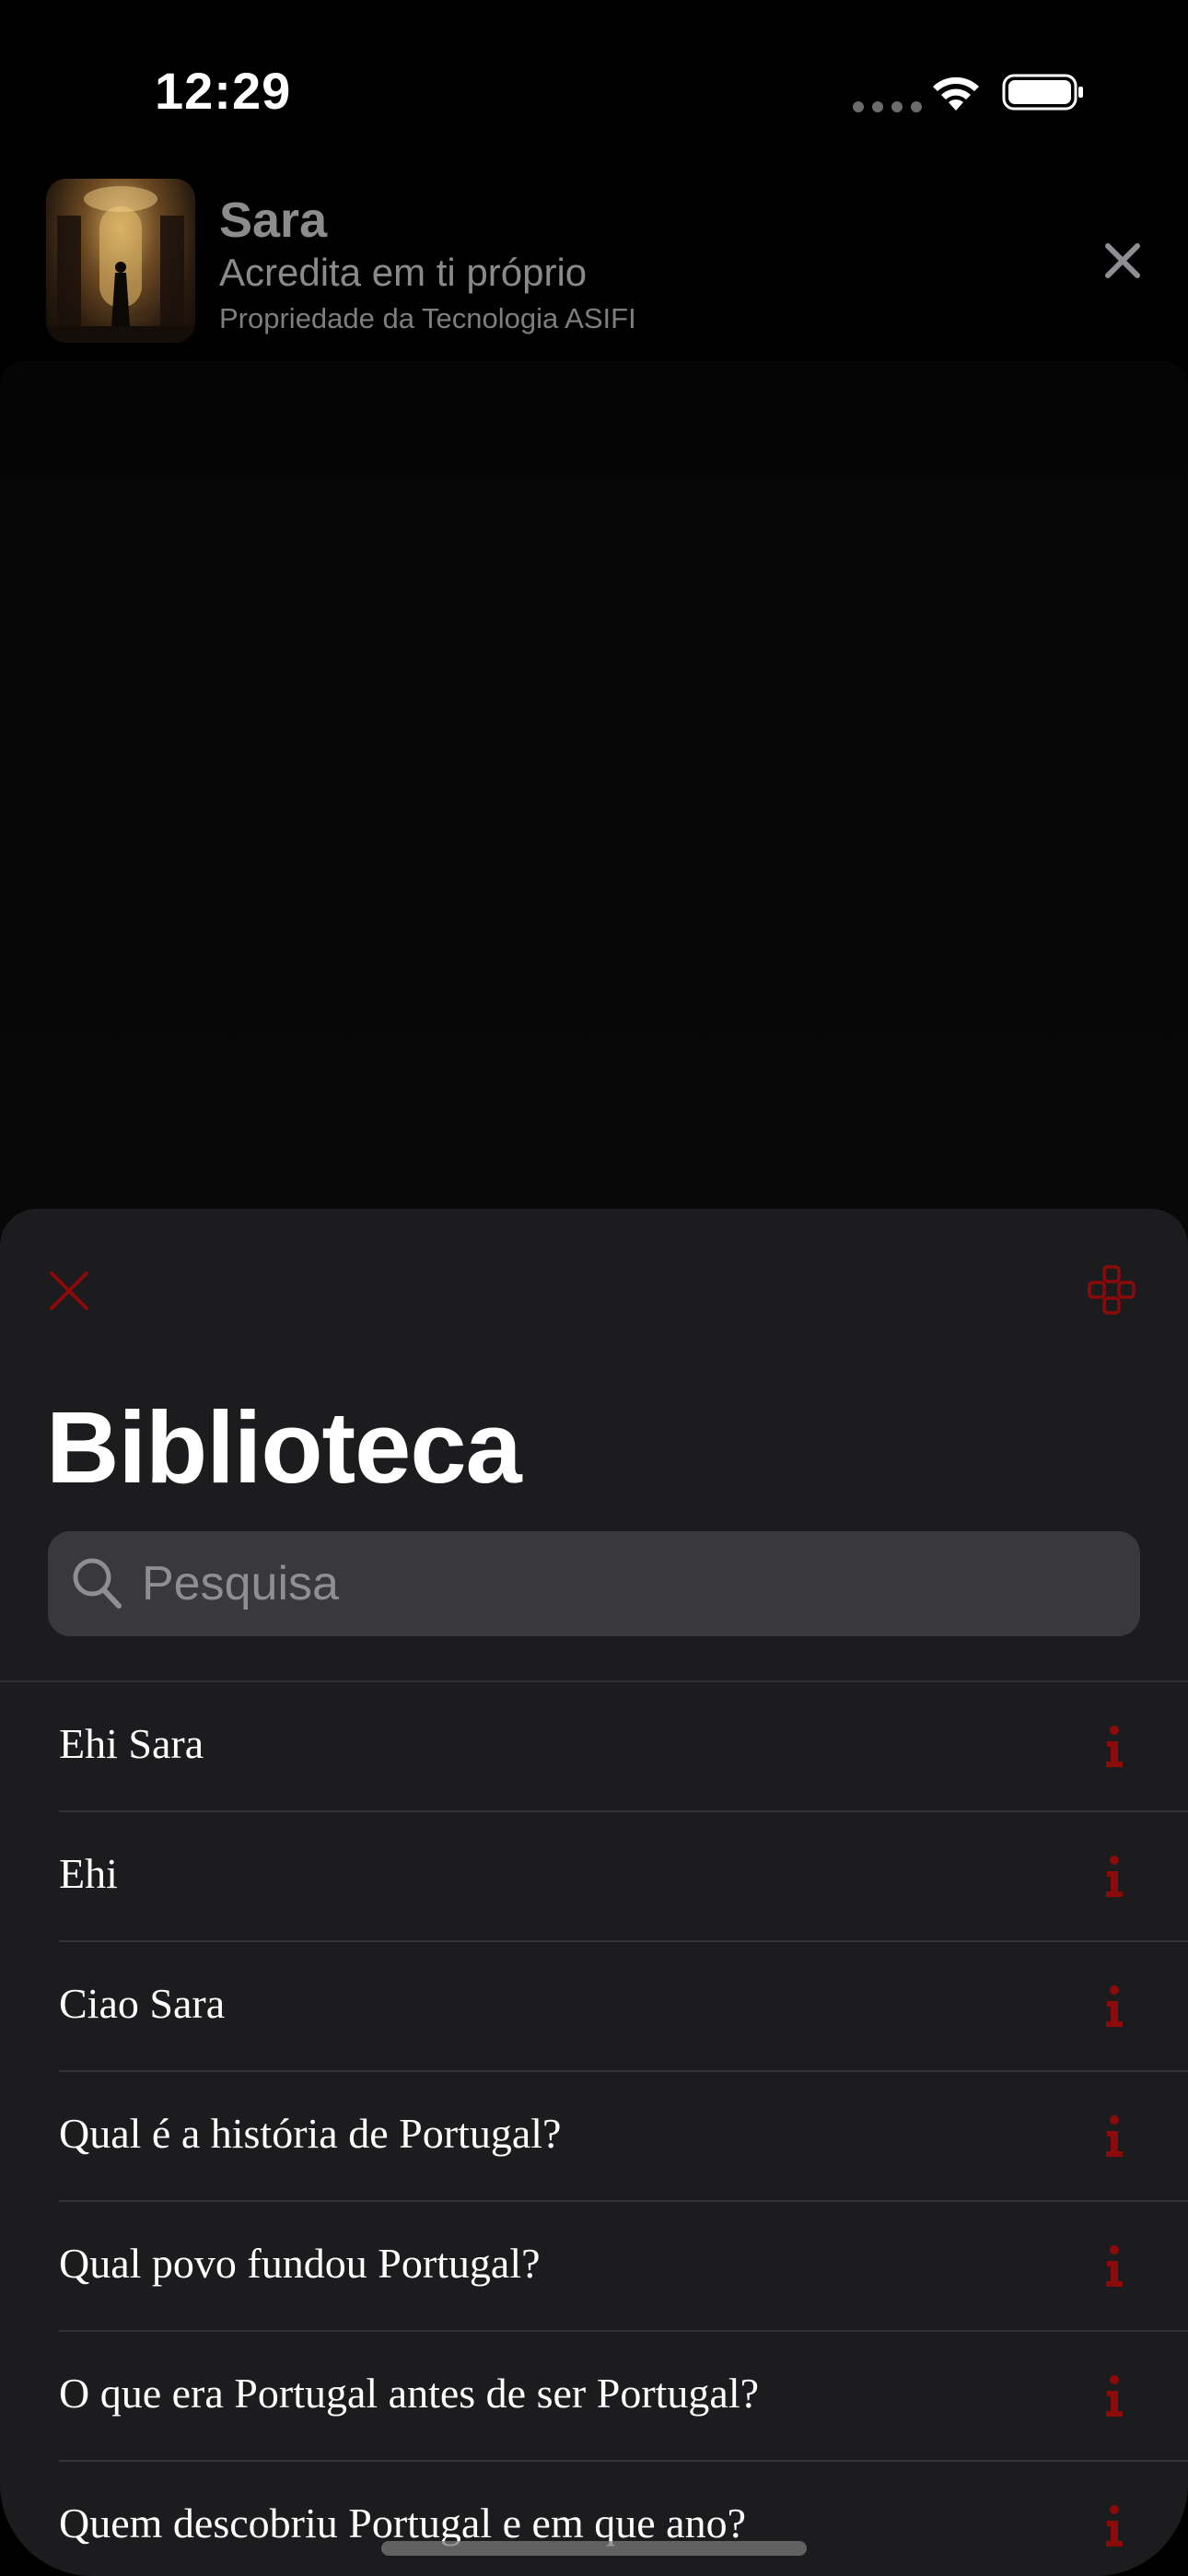  Describe the element at coordinates (1111, 1290) in the screenshot. I see `gamepad-icon` at that location.